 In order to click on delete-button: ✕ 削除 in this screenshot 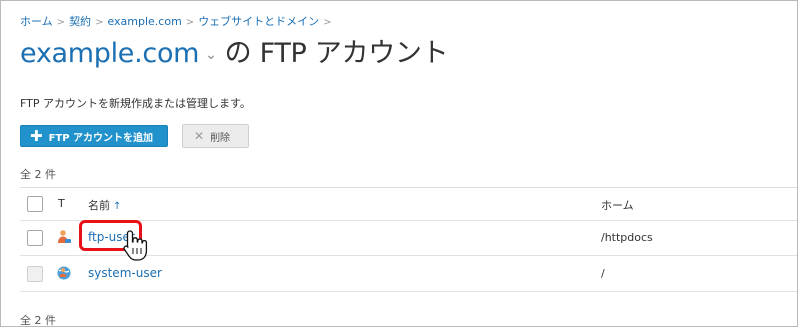, I will do `click(215, 136)`.